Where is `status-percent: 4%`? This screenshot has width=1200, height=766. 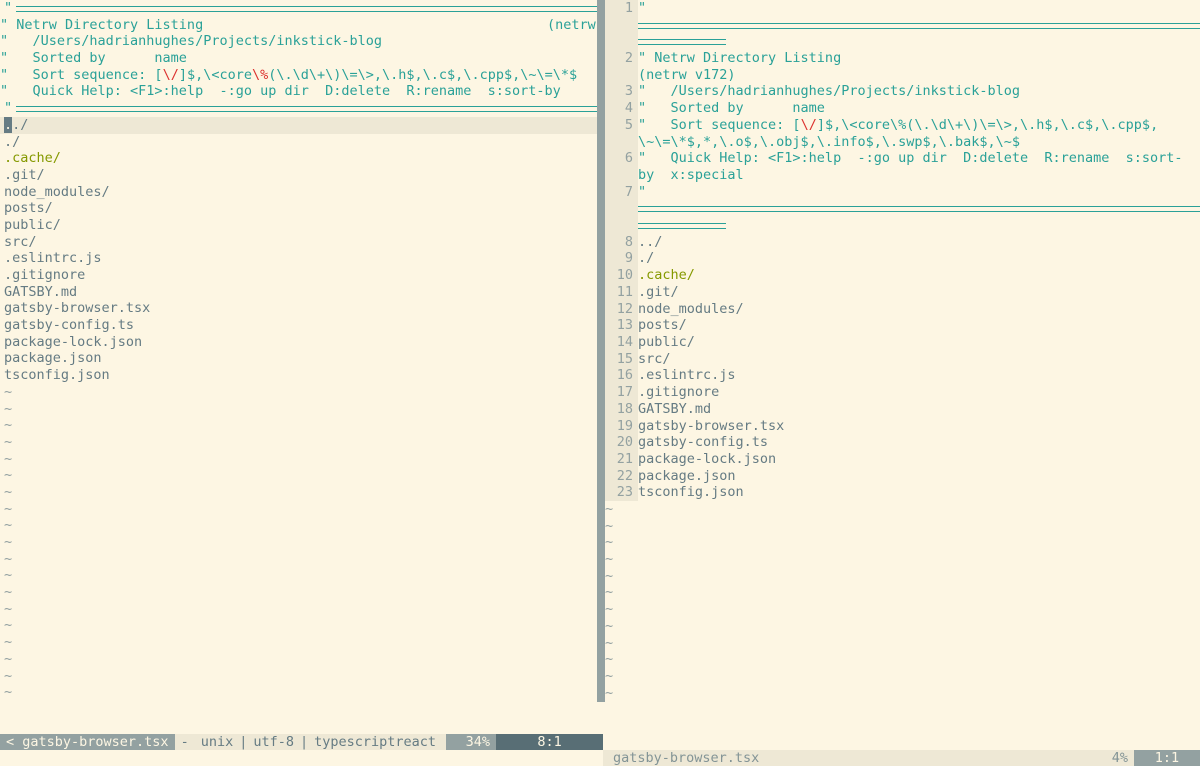
status-percent: 4% is located at coordinates (1119, 758).